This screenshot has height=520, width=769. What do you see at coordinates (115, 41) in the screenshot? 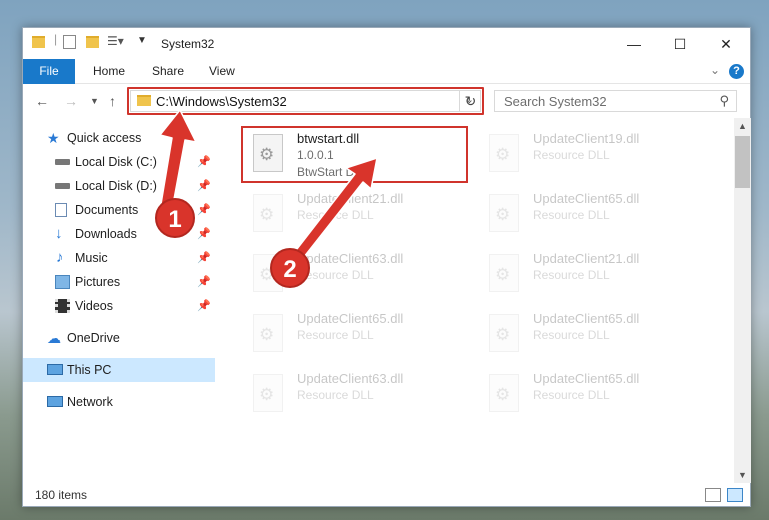
I see `customize-qat-icon: ☰▾` at bounding box center [115, 41].